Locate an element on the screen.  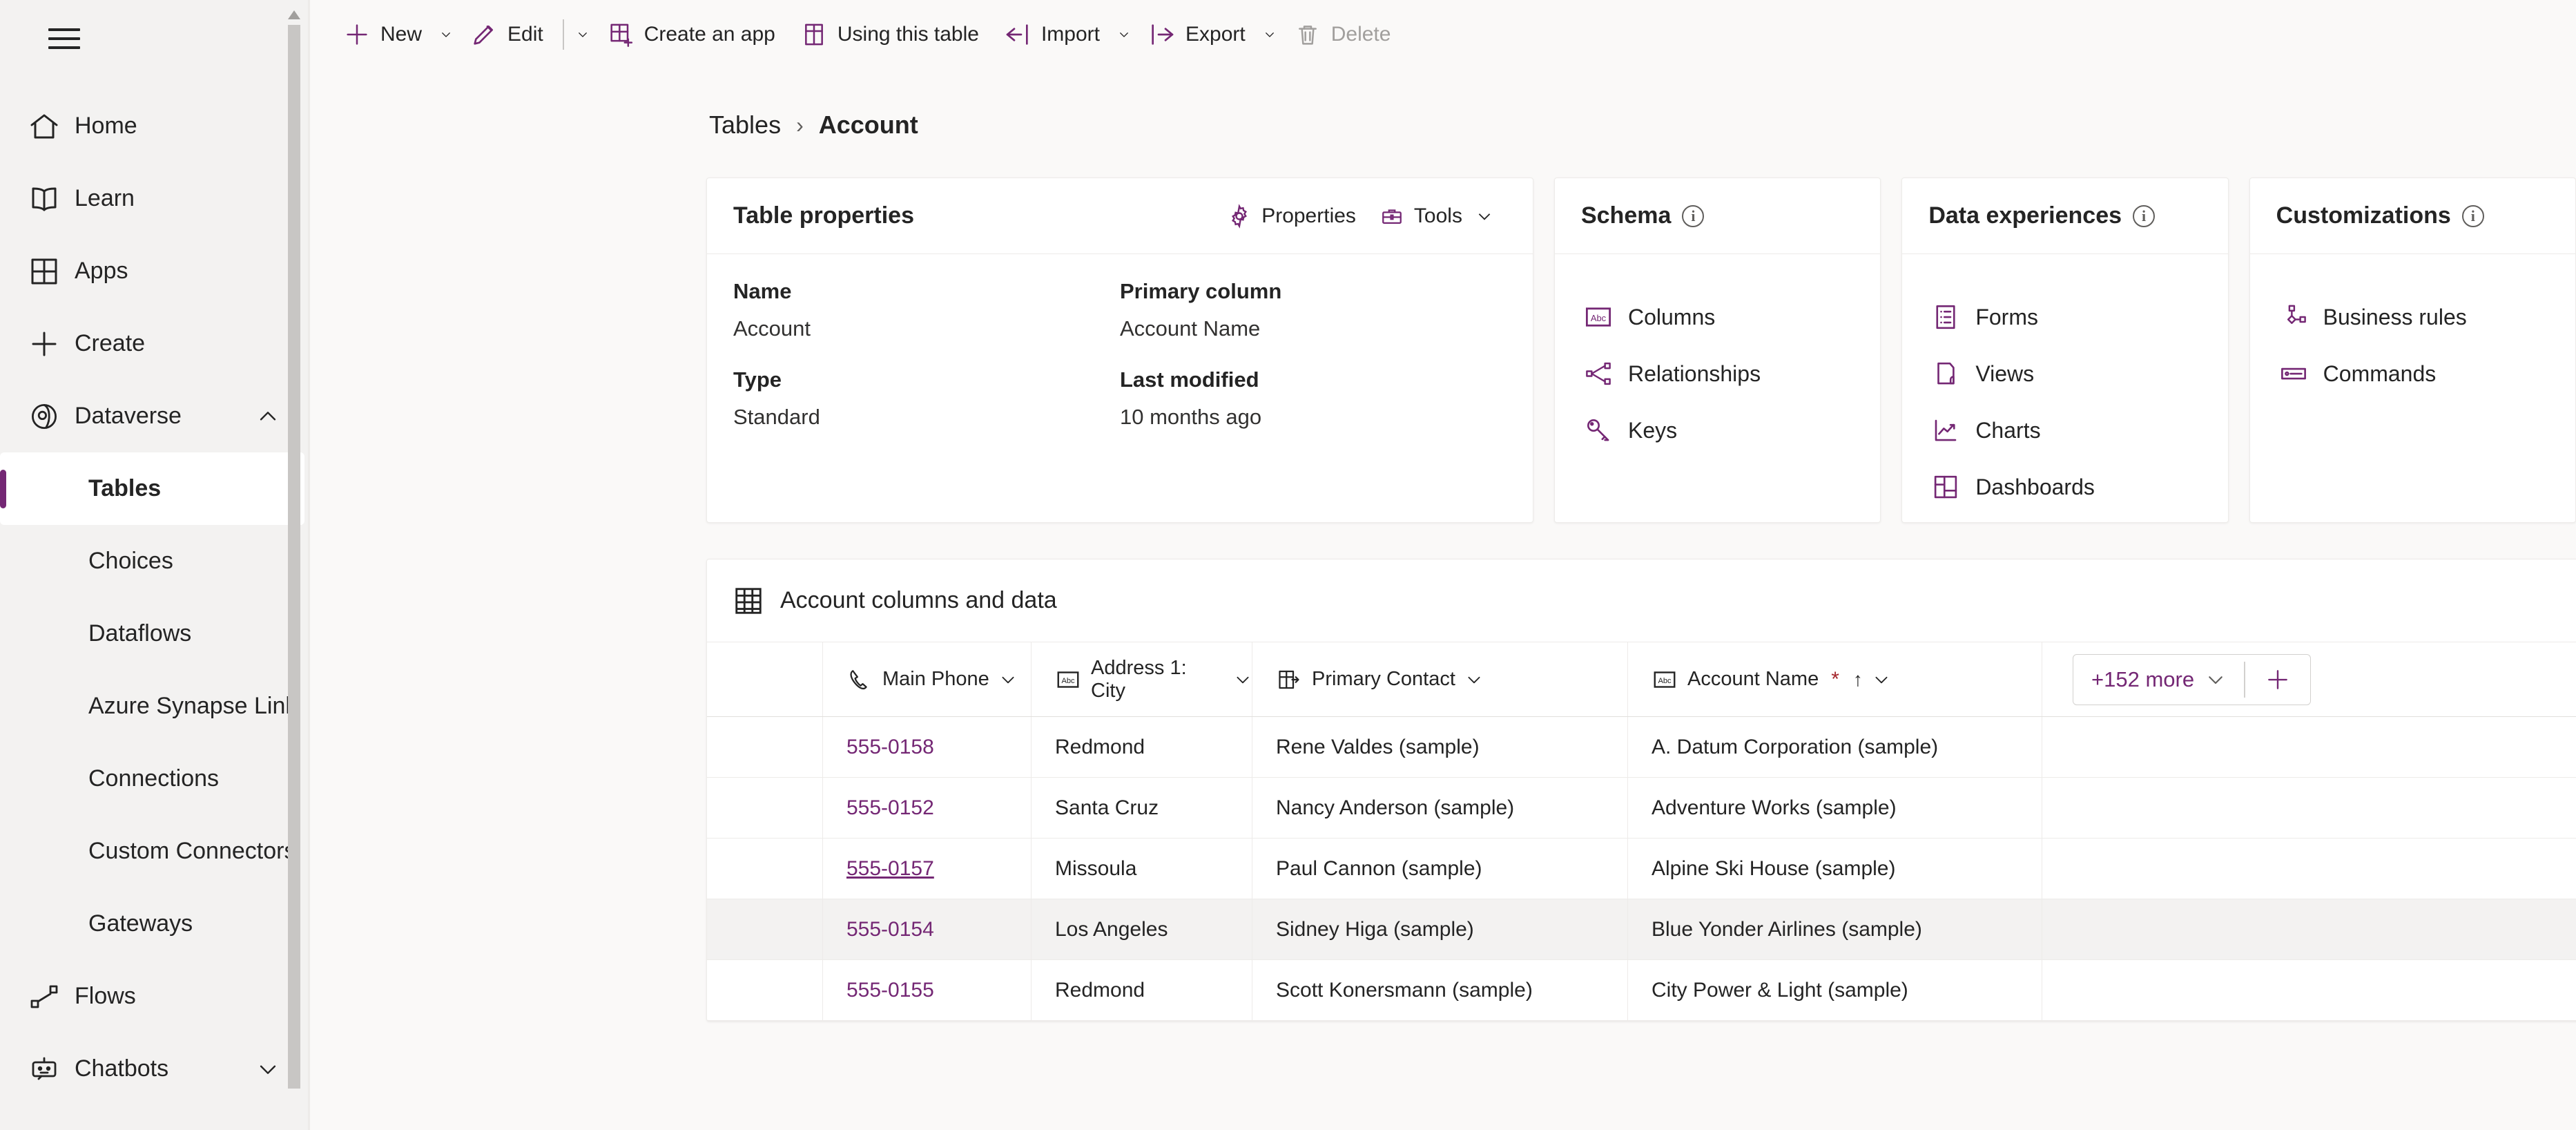
phone-link: 555-0154 is located at coordinates (890, 929).